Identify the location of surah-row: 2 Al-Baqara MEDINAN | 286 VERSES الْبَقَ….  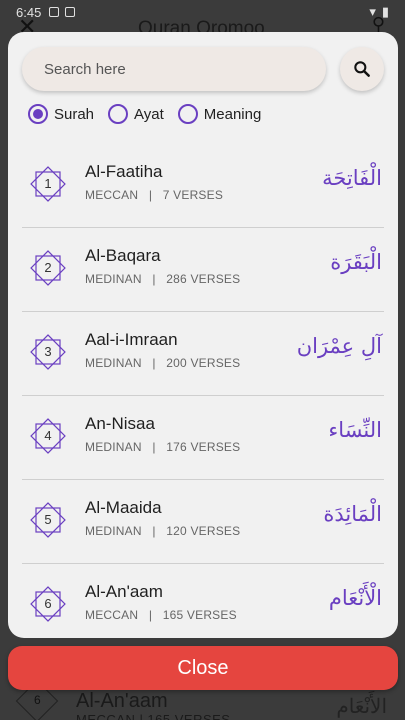
(203, 270).